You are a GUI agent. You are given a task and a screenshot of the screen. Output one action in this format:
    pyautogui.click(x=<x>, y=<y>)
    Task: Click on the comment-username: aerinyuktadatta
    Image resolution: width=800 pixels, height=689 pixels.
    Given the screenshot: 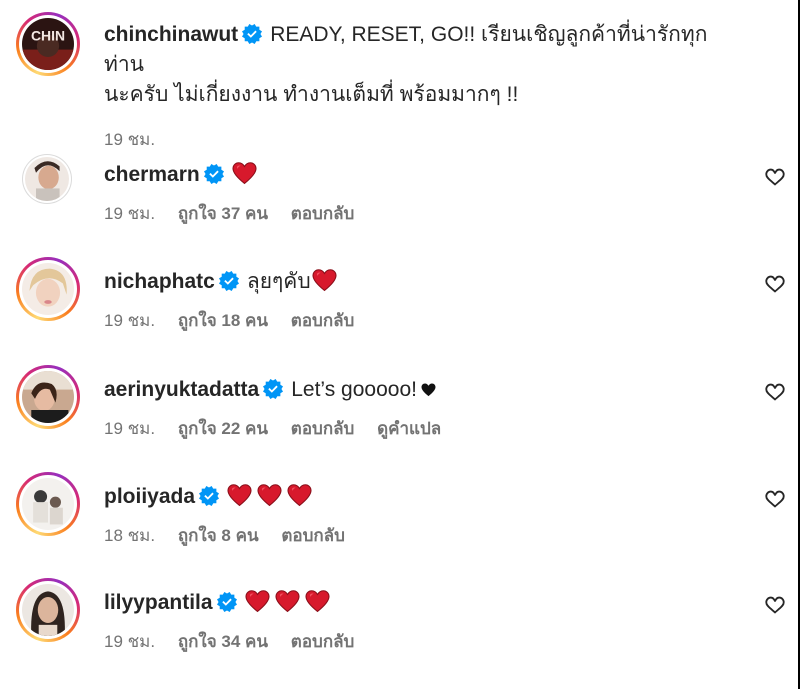 What is the action you would take?
    pyautogui.click(x=181, y=389)
    